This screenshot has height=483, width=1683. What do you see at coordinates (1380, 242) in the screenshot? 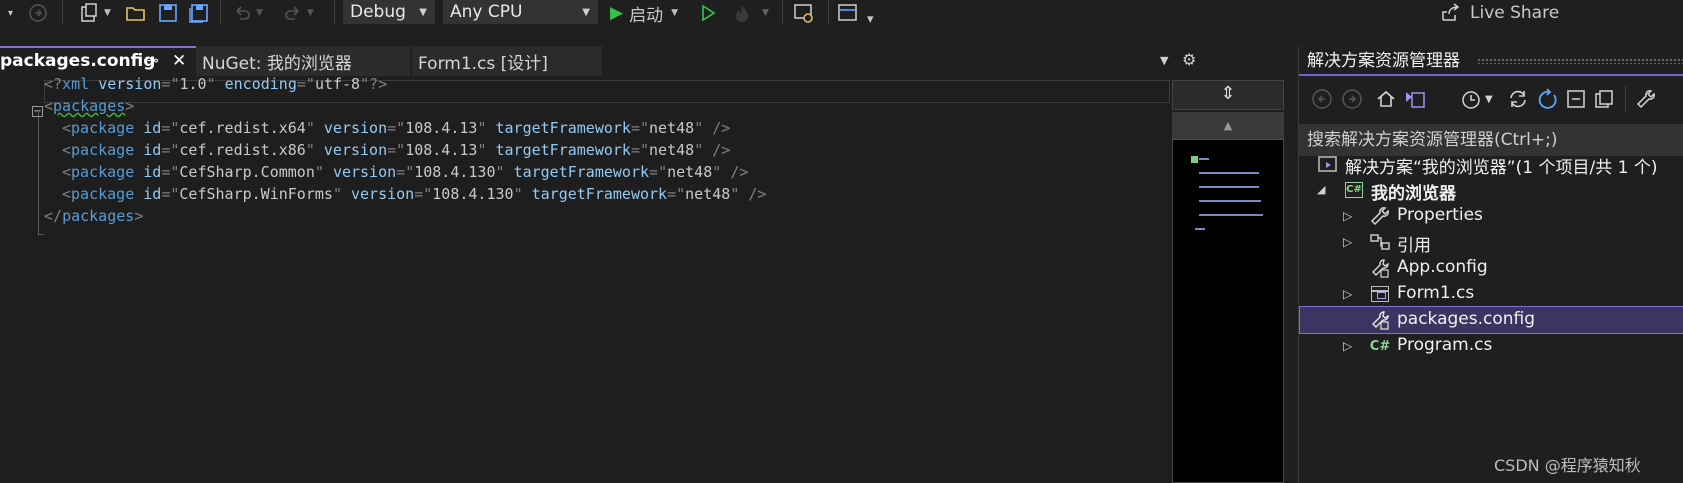
I see `references-icon` at bounding box center [1380, 242].